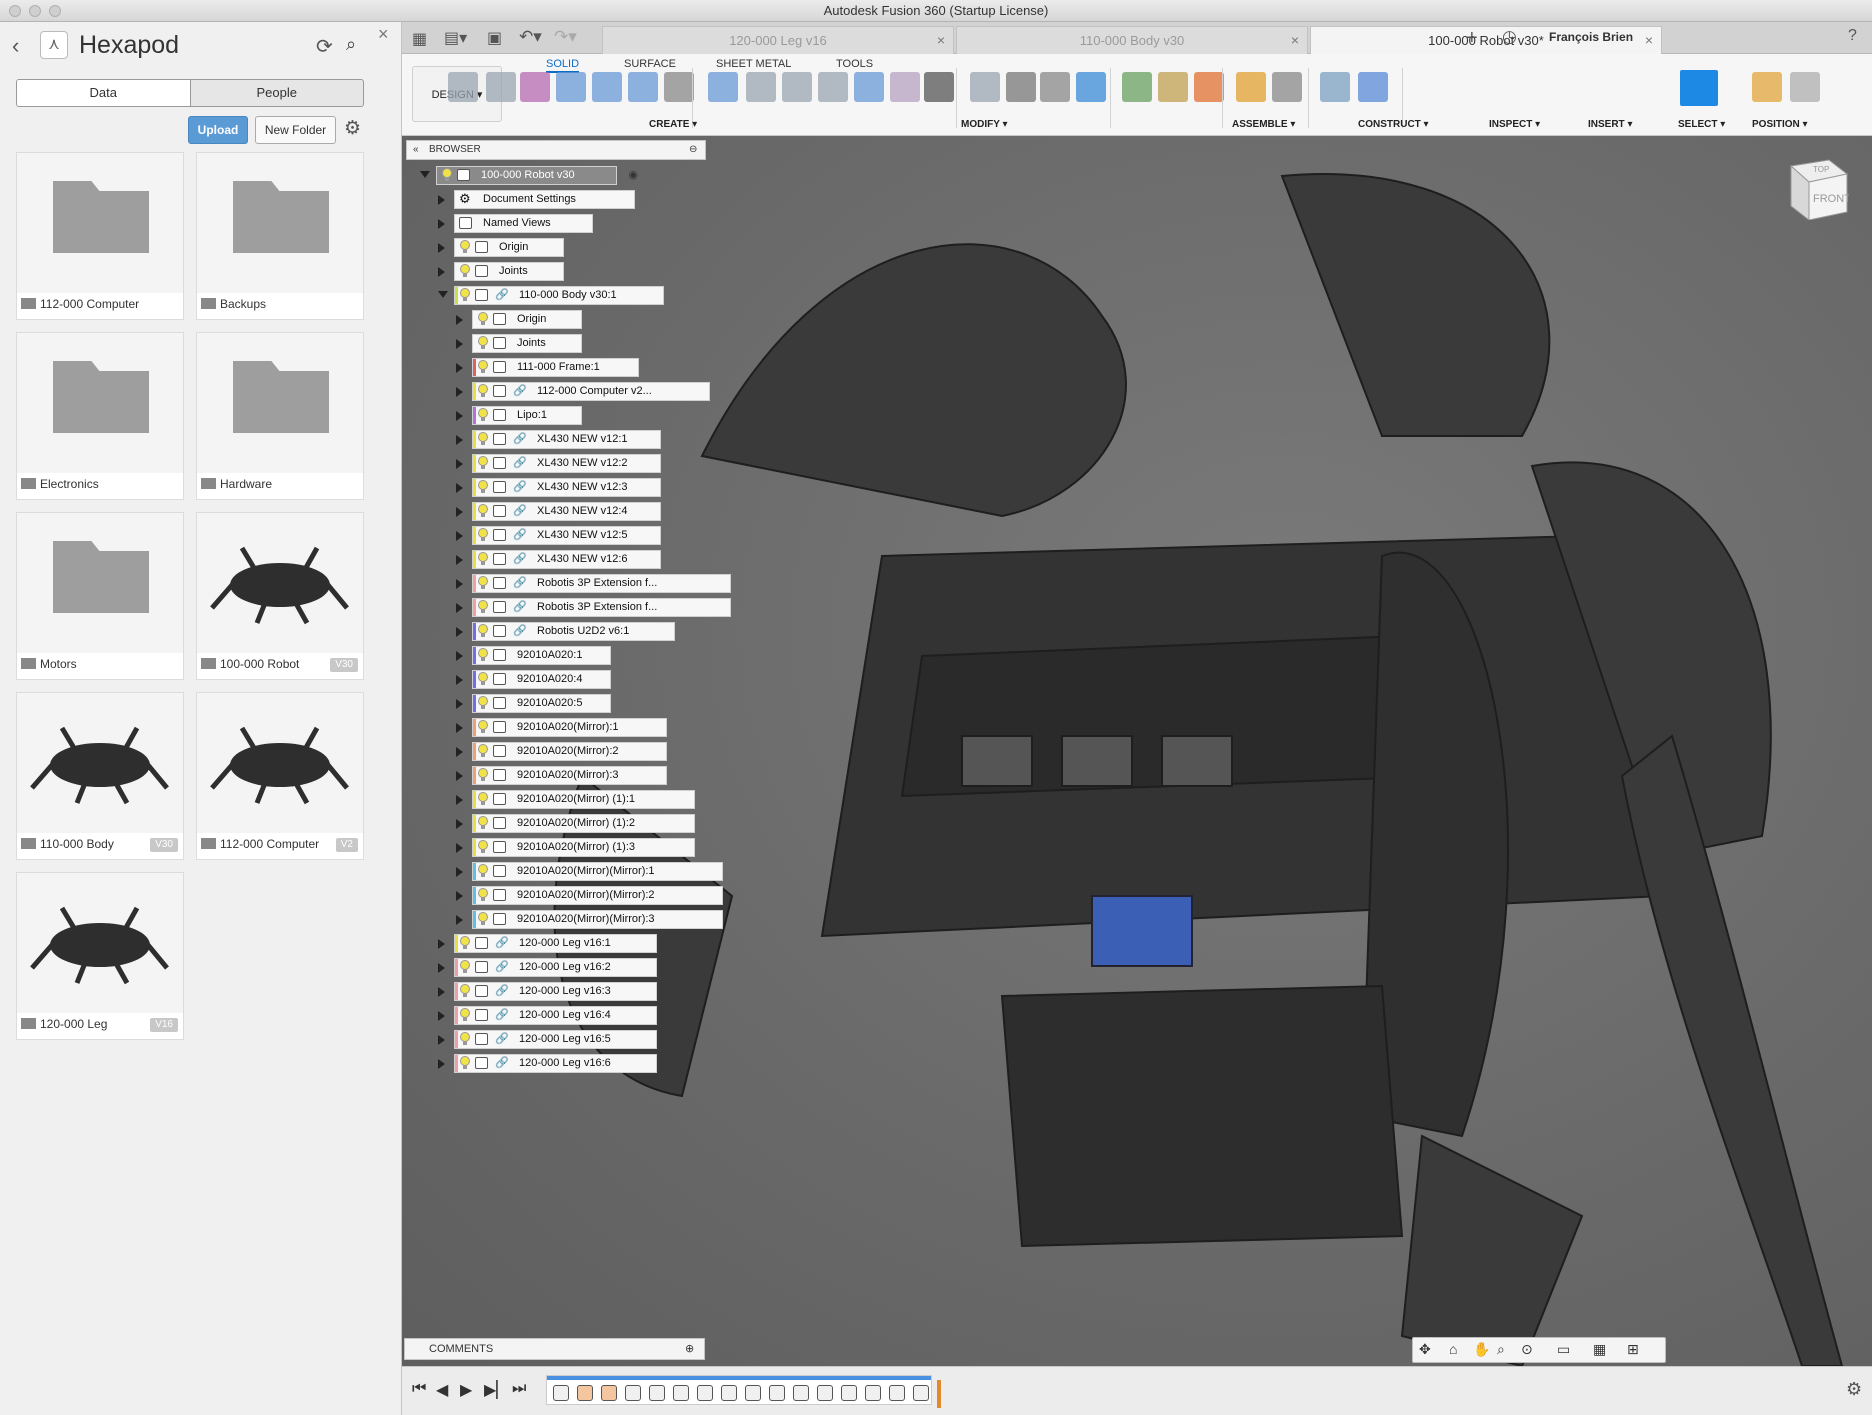  I want to click on close-window-button, so click(15, 11).